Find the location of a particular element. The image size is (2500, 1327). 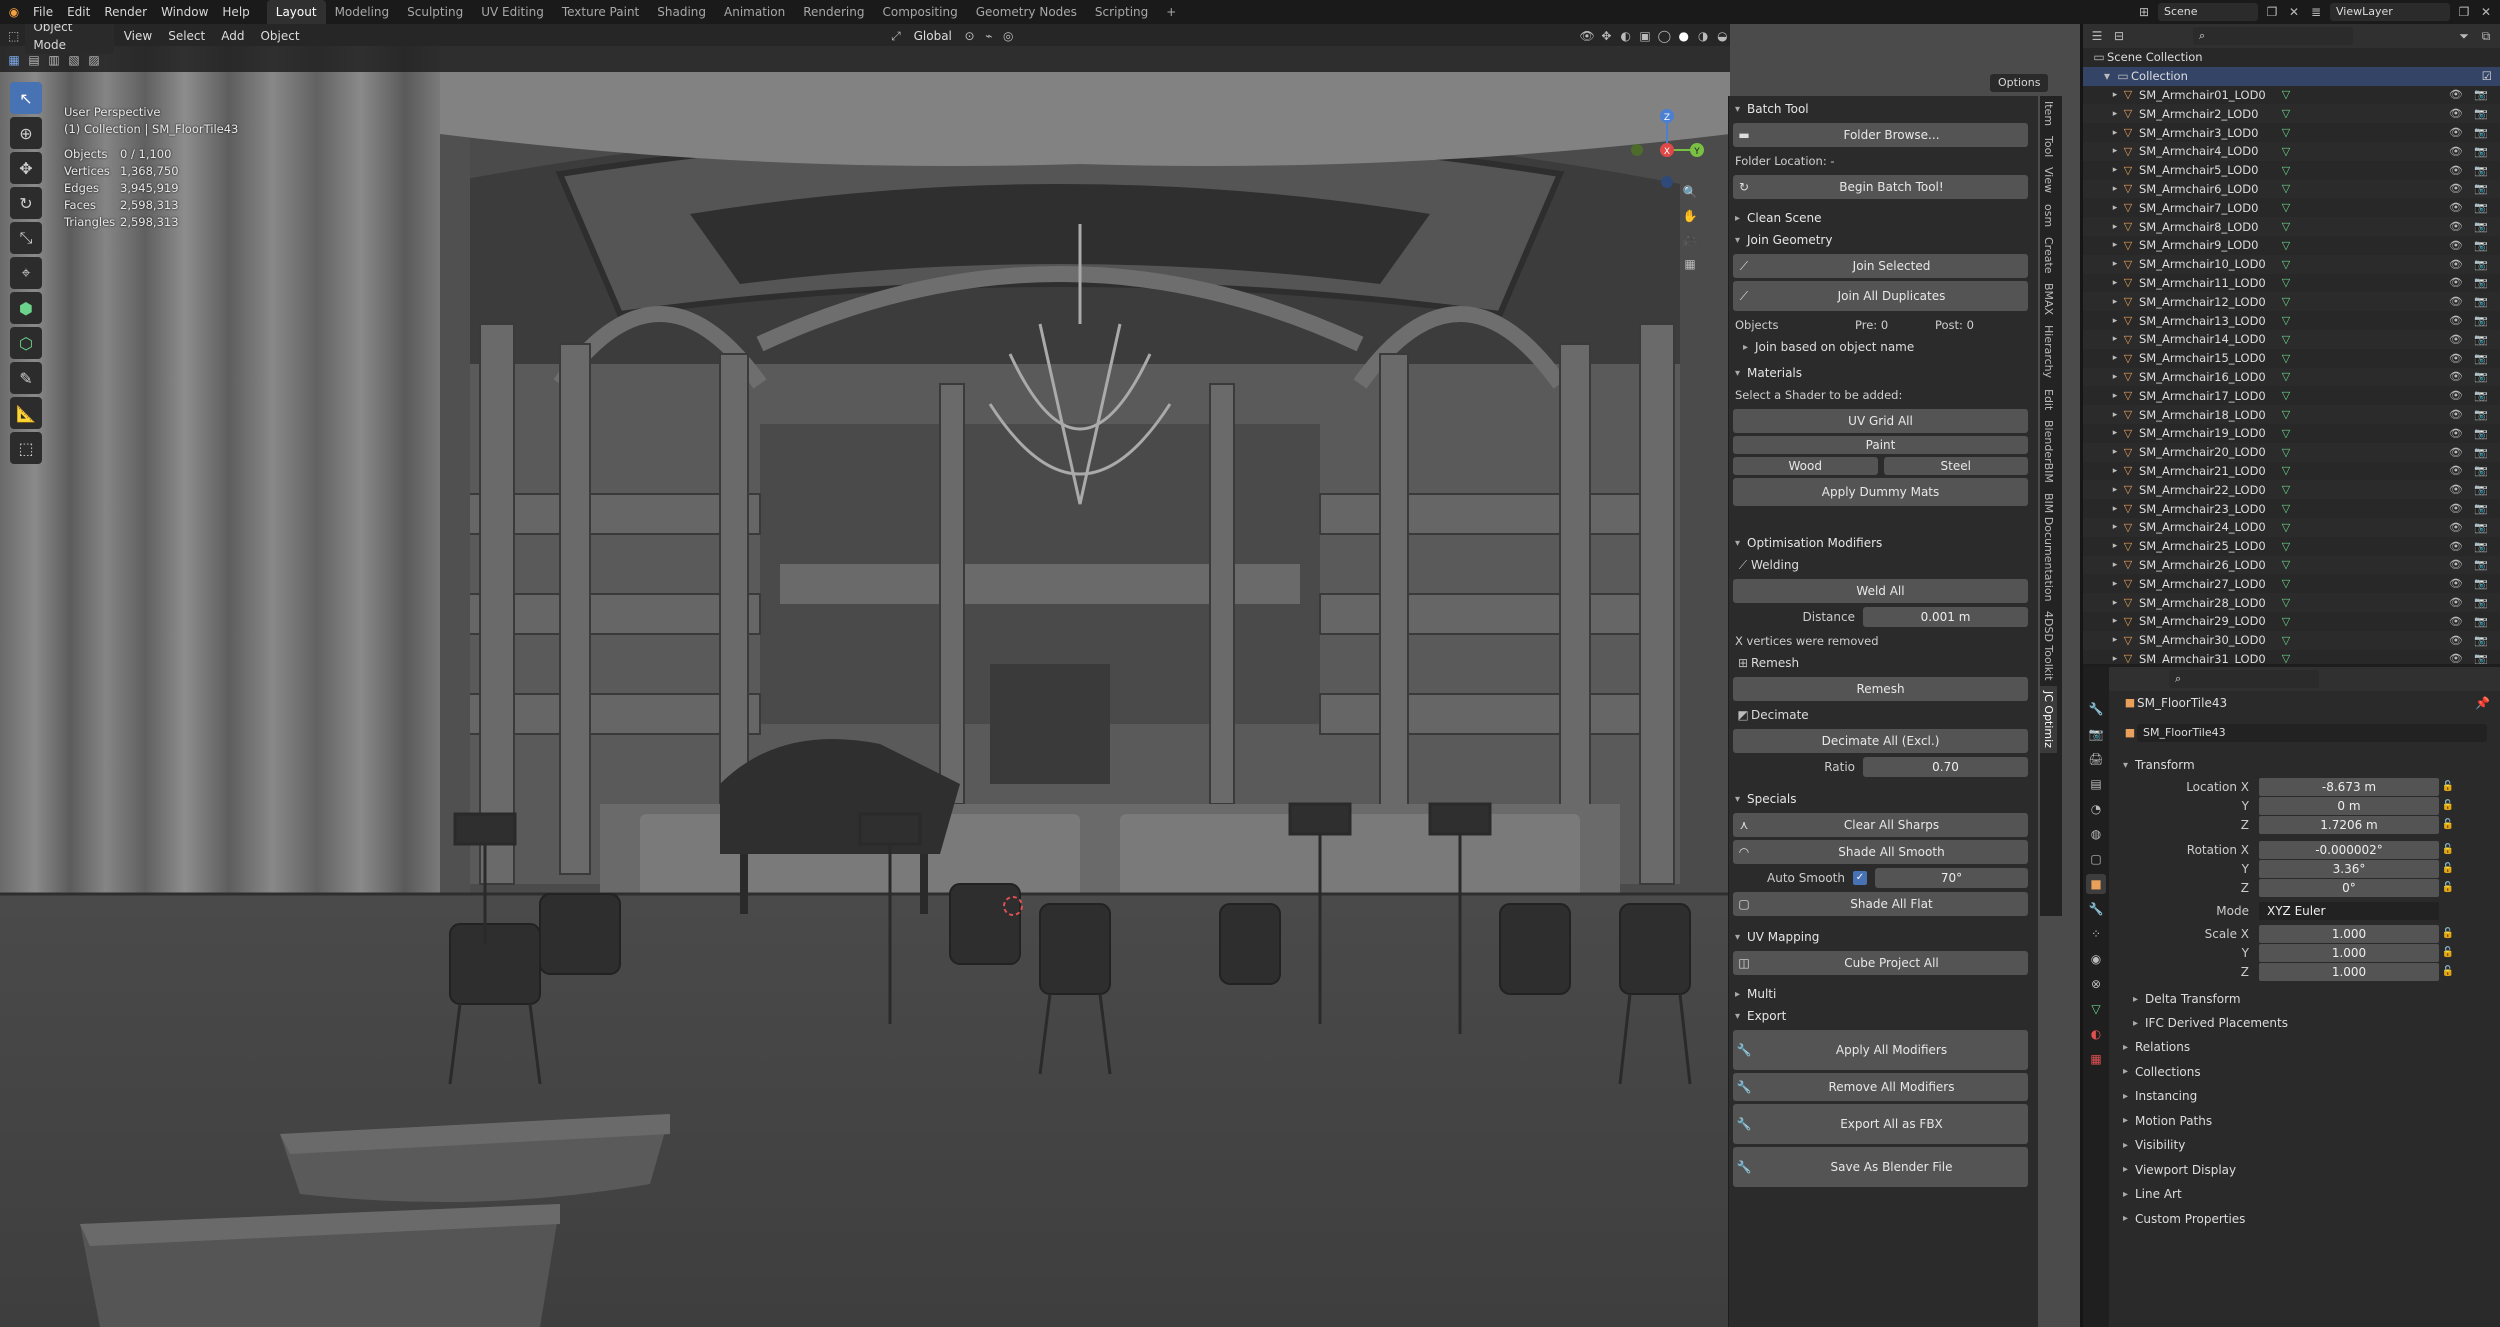

display-mode-icon: ⊟ is located at coordinates (2119, 36).